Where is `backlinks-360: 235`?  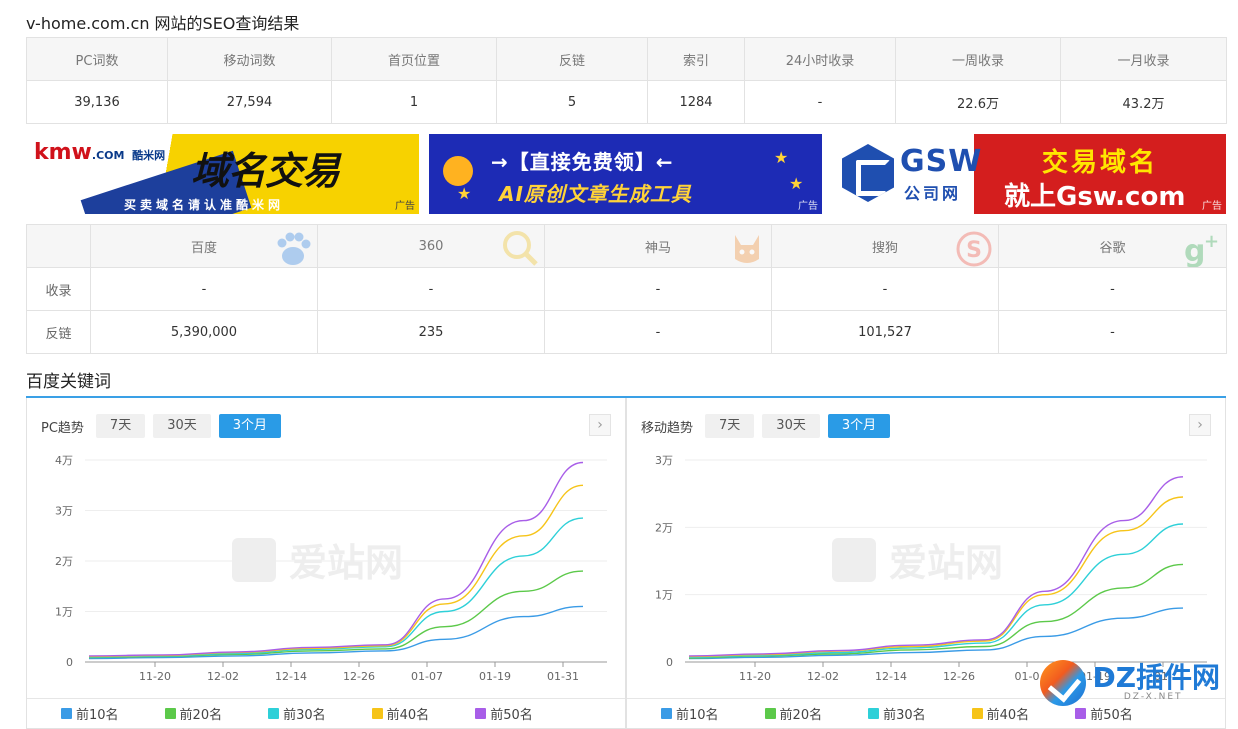
backlinks-360: 235 is located at coordinates (431, 332).